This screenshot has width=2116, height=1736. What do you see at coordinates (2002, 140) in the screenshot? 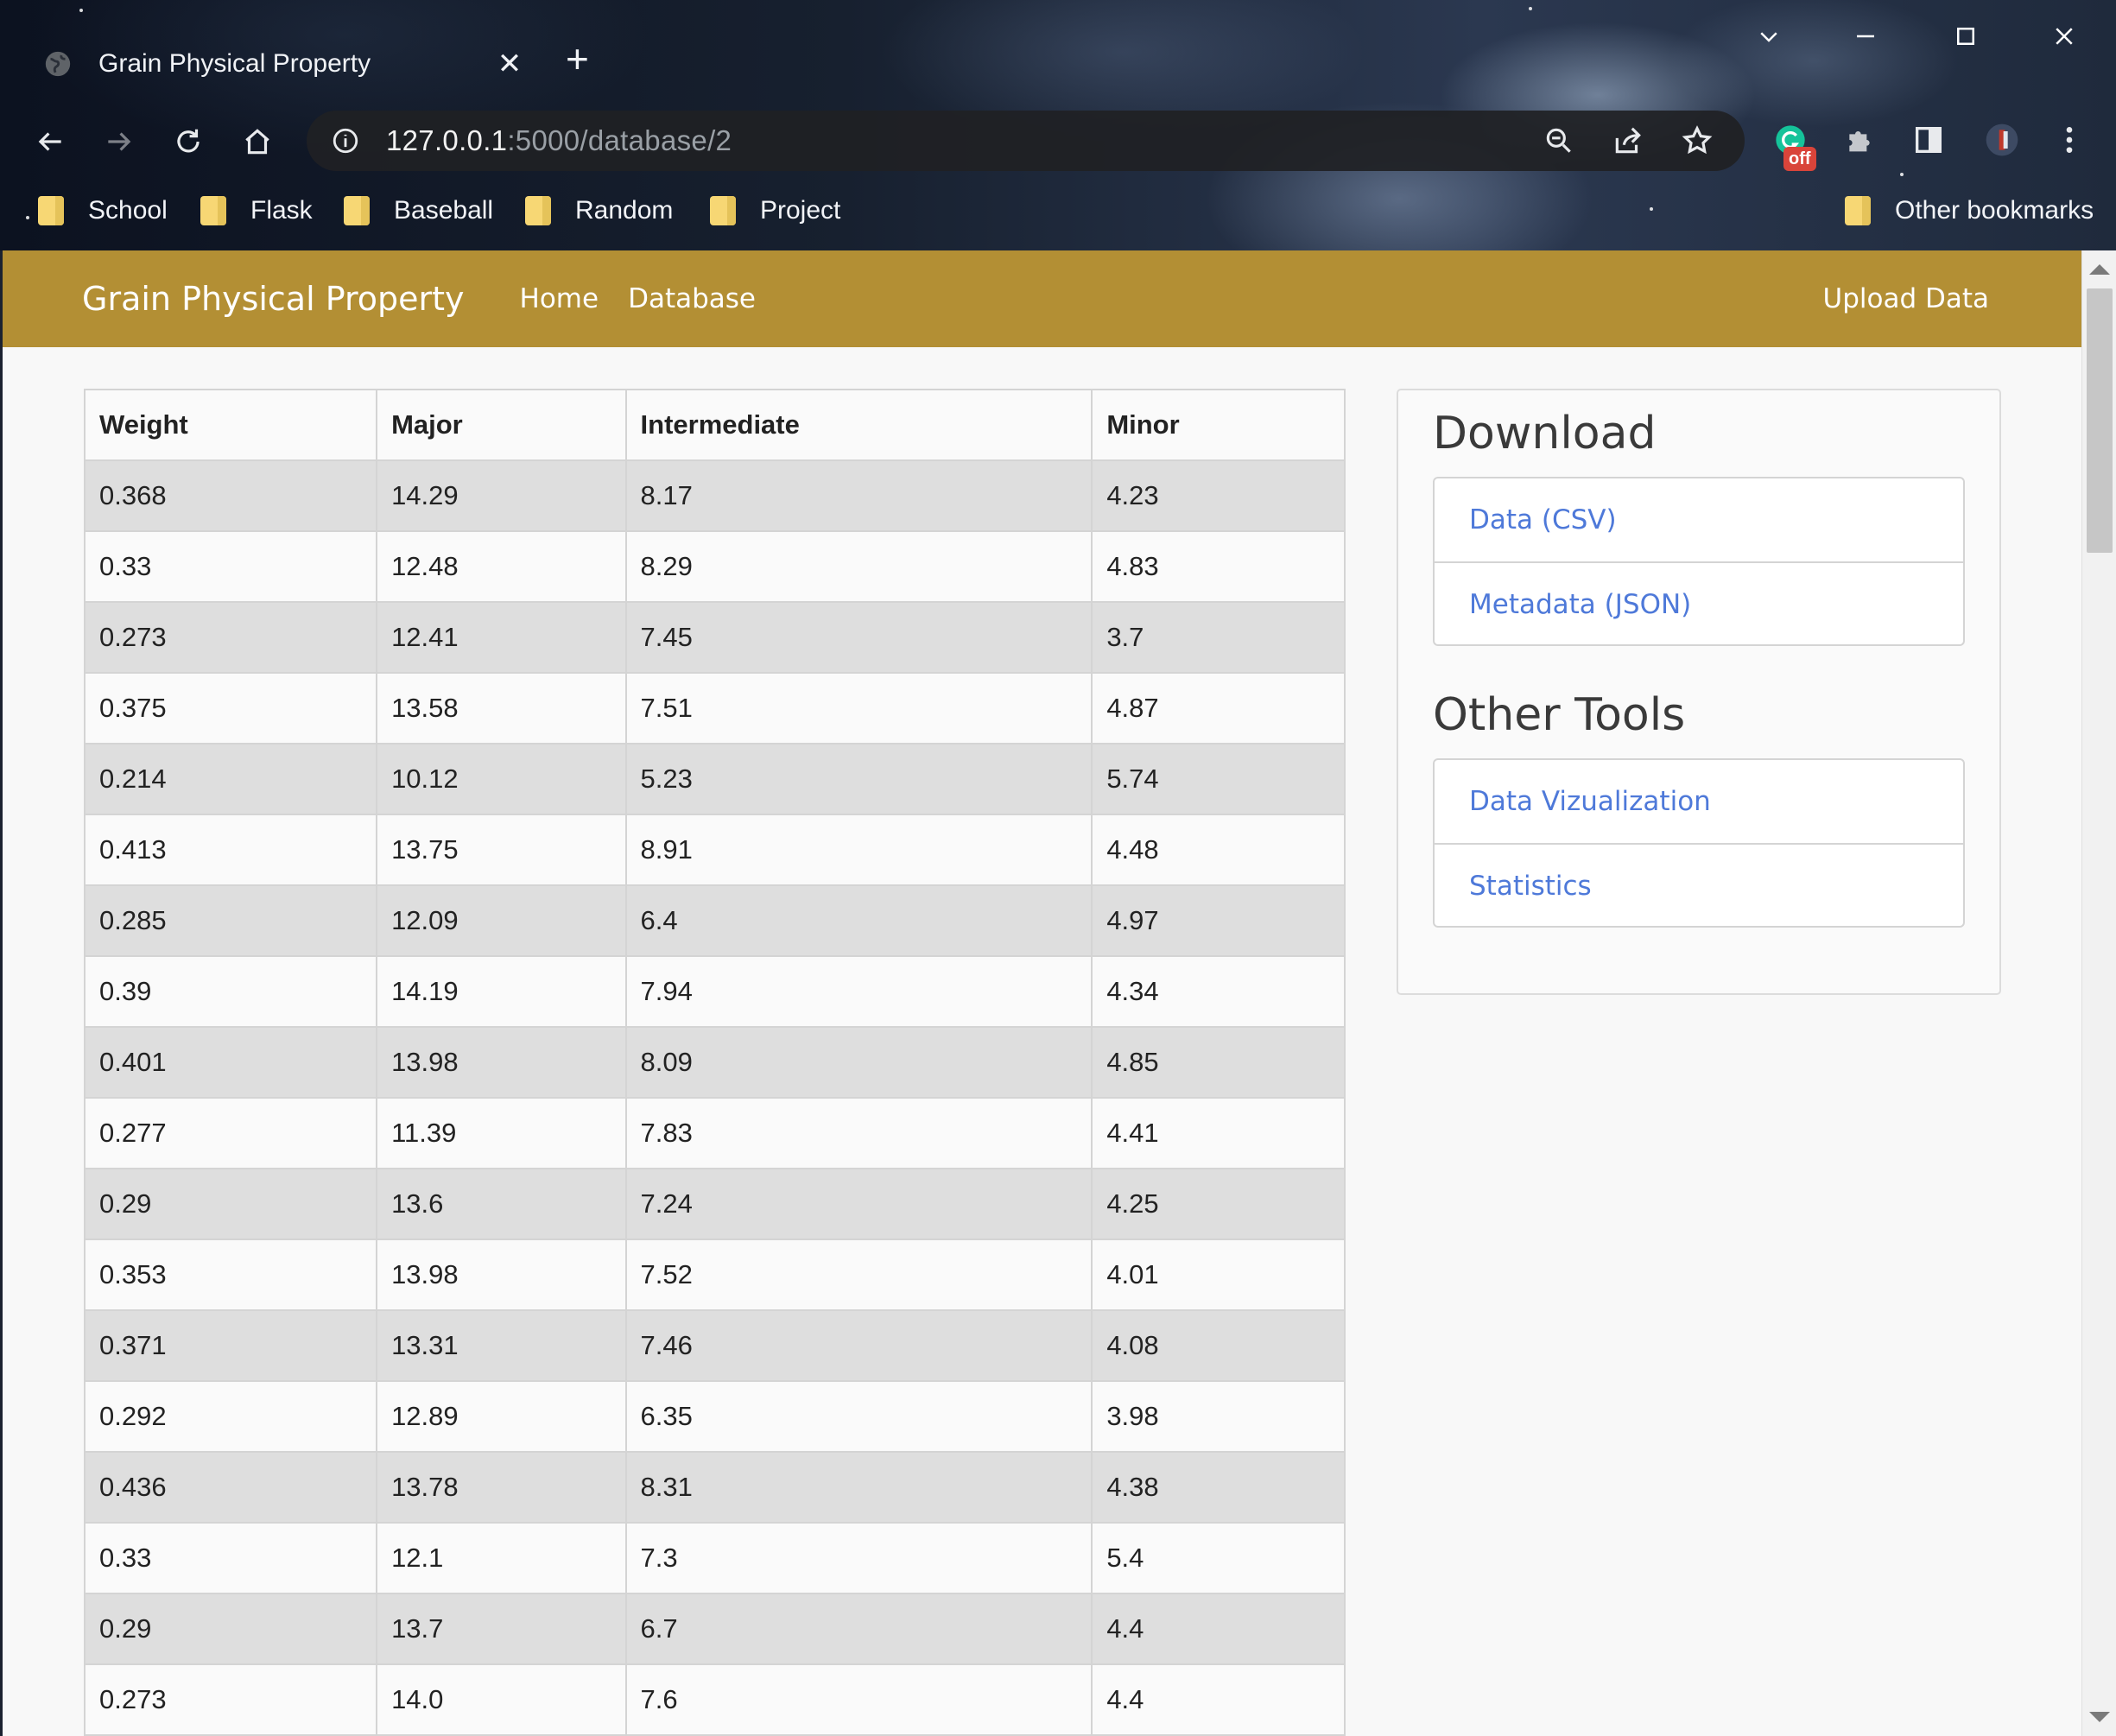
I see `profile-avatar` at bounding box center [2002, 140].